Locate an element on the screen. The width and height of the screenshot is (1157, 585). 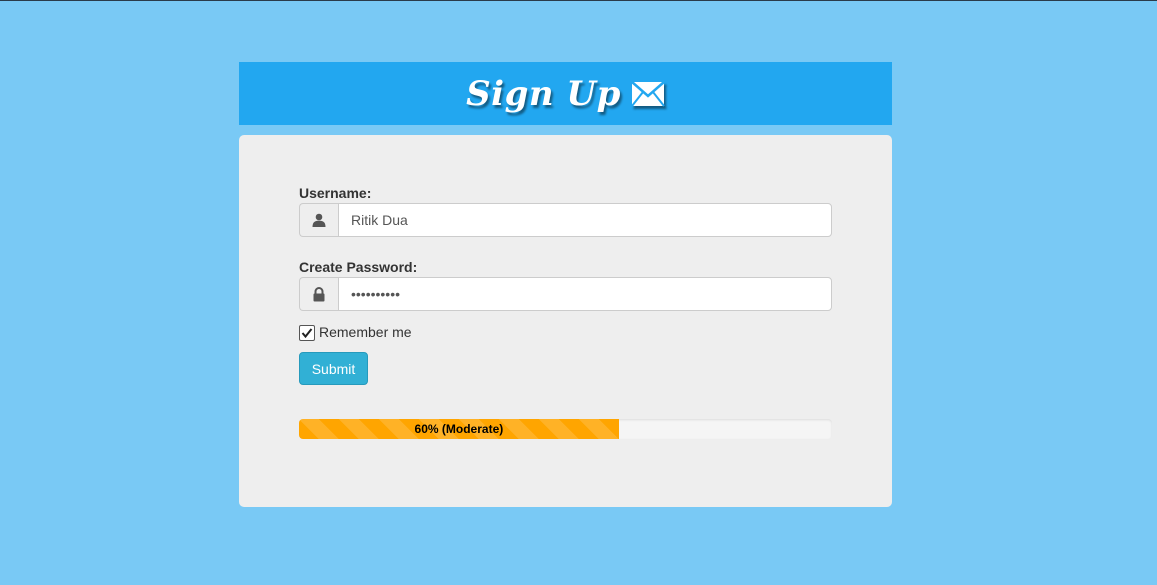
remember-me-row: Remember me is located at coordinates (355, 332).